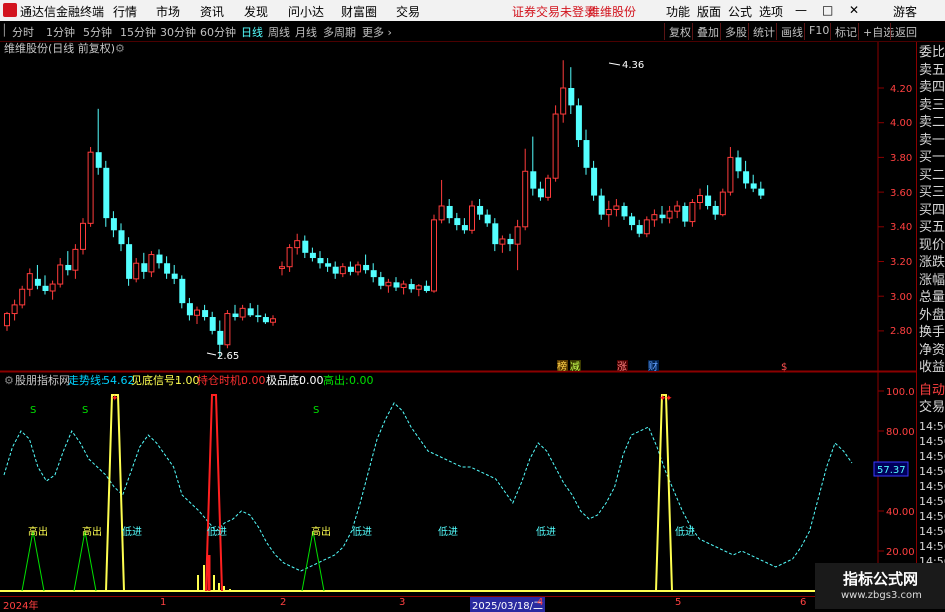 This screenshot has width=945, height=612. Describe the element at coordinates (854, 10) in the screenshot. I see `close-button: ✕` at that location.